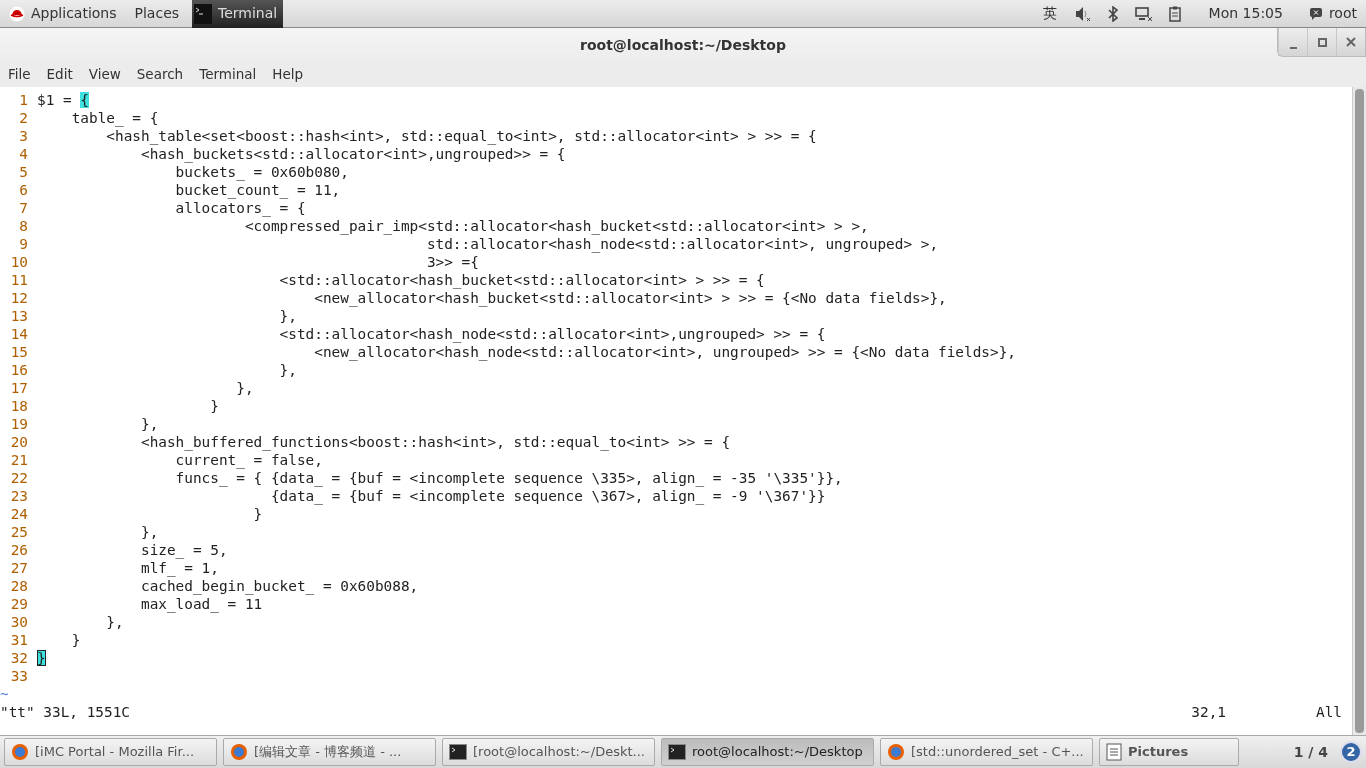 Image resolution: width=1366 pixels, height=768 pixels. I want to click on code-line: mlf_ = 1,, so click(179, 568).